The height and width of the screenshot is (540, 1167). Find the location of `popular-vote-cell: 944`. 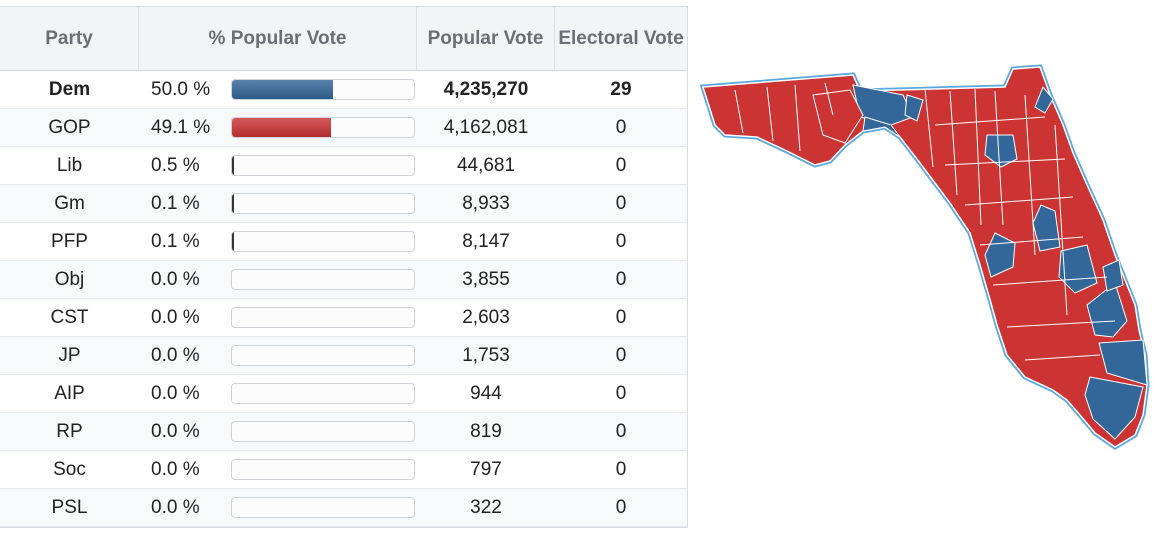

popular-vote-cell: 944 is located at coordinates (486, 393).